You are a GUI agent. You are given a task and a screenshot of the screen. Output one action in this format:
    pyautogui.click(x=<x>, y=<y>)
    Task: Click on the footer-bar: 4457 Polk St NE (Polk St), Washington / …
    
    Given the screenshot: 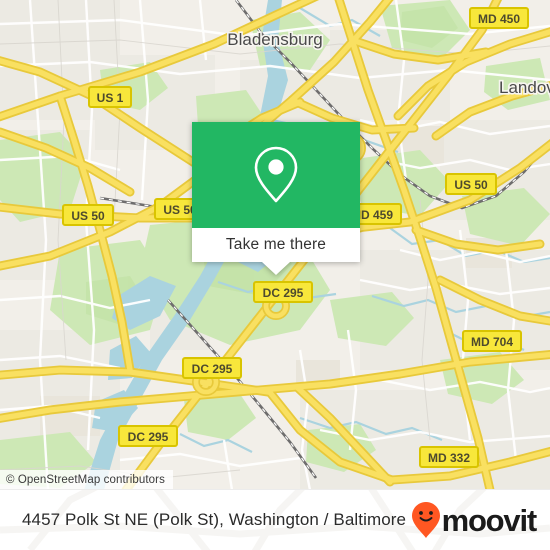 What is the action you would take?
    pyautogui.click(x=275, y=519)
    